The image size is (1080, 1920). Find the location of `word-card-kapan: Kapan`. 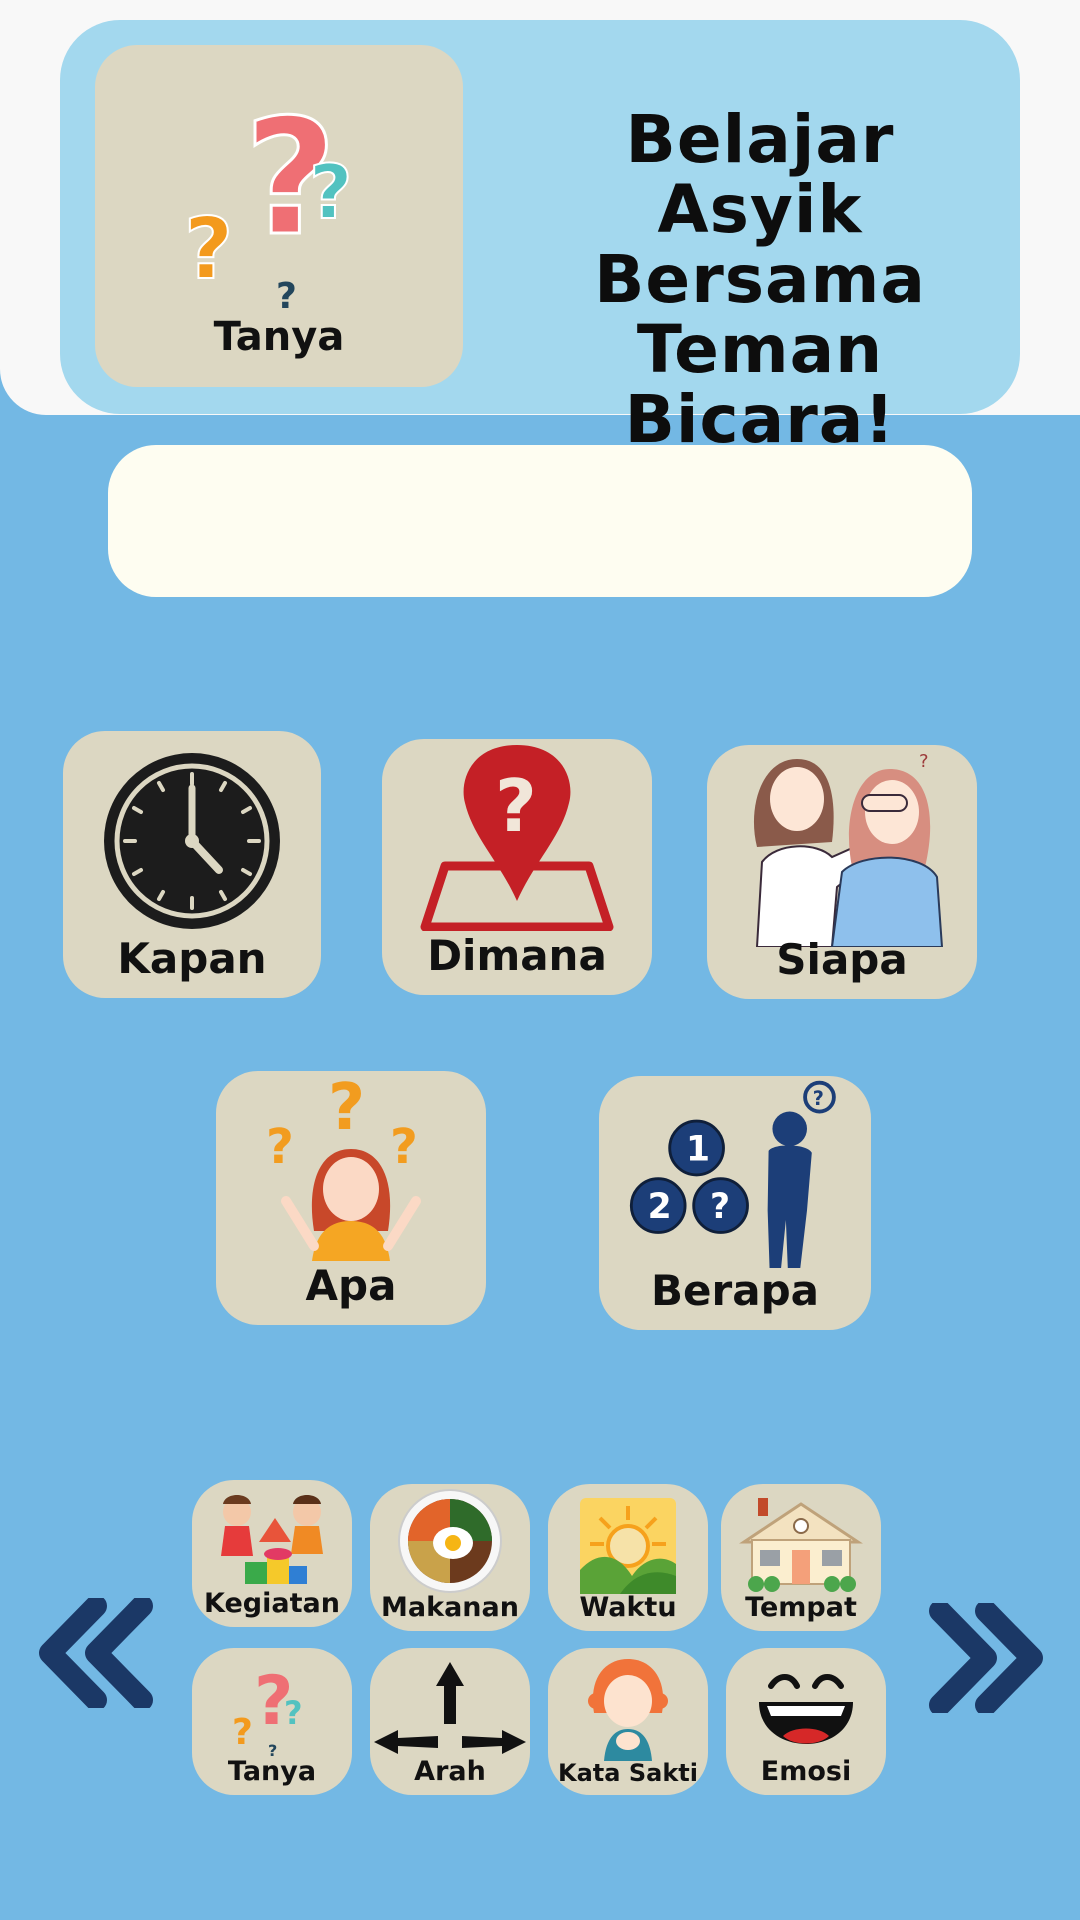

word-card-kapan: Kapan is located at coordinates (192, 864).